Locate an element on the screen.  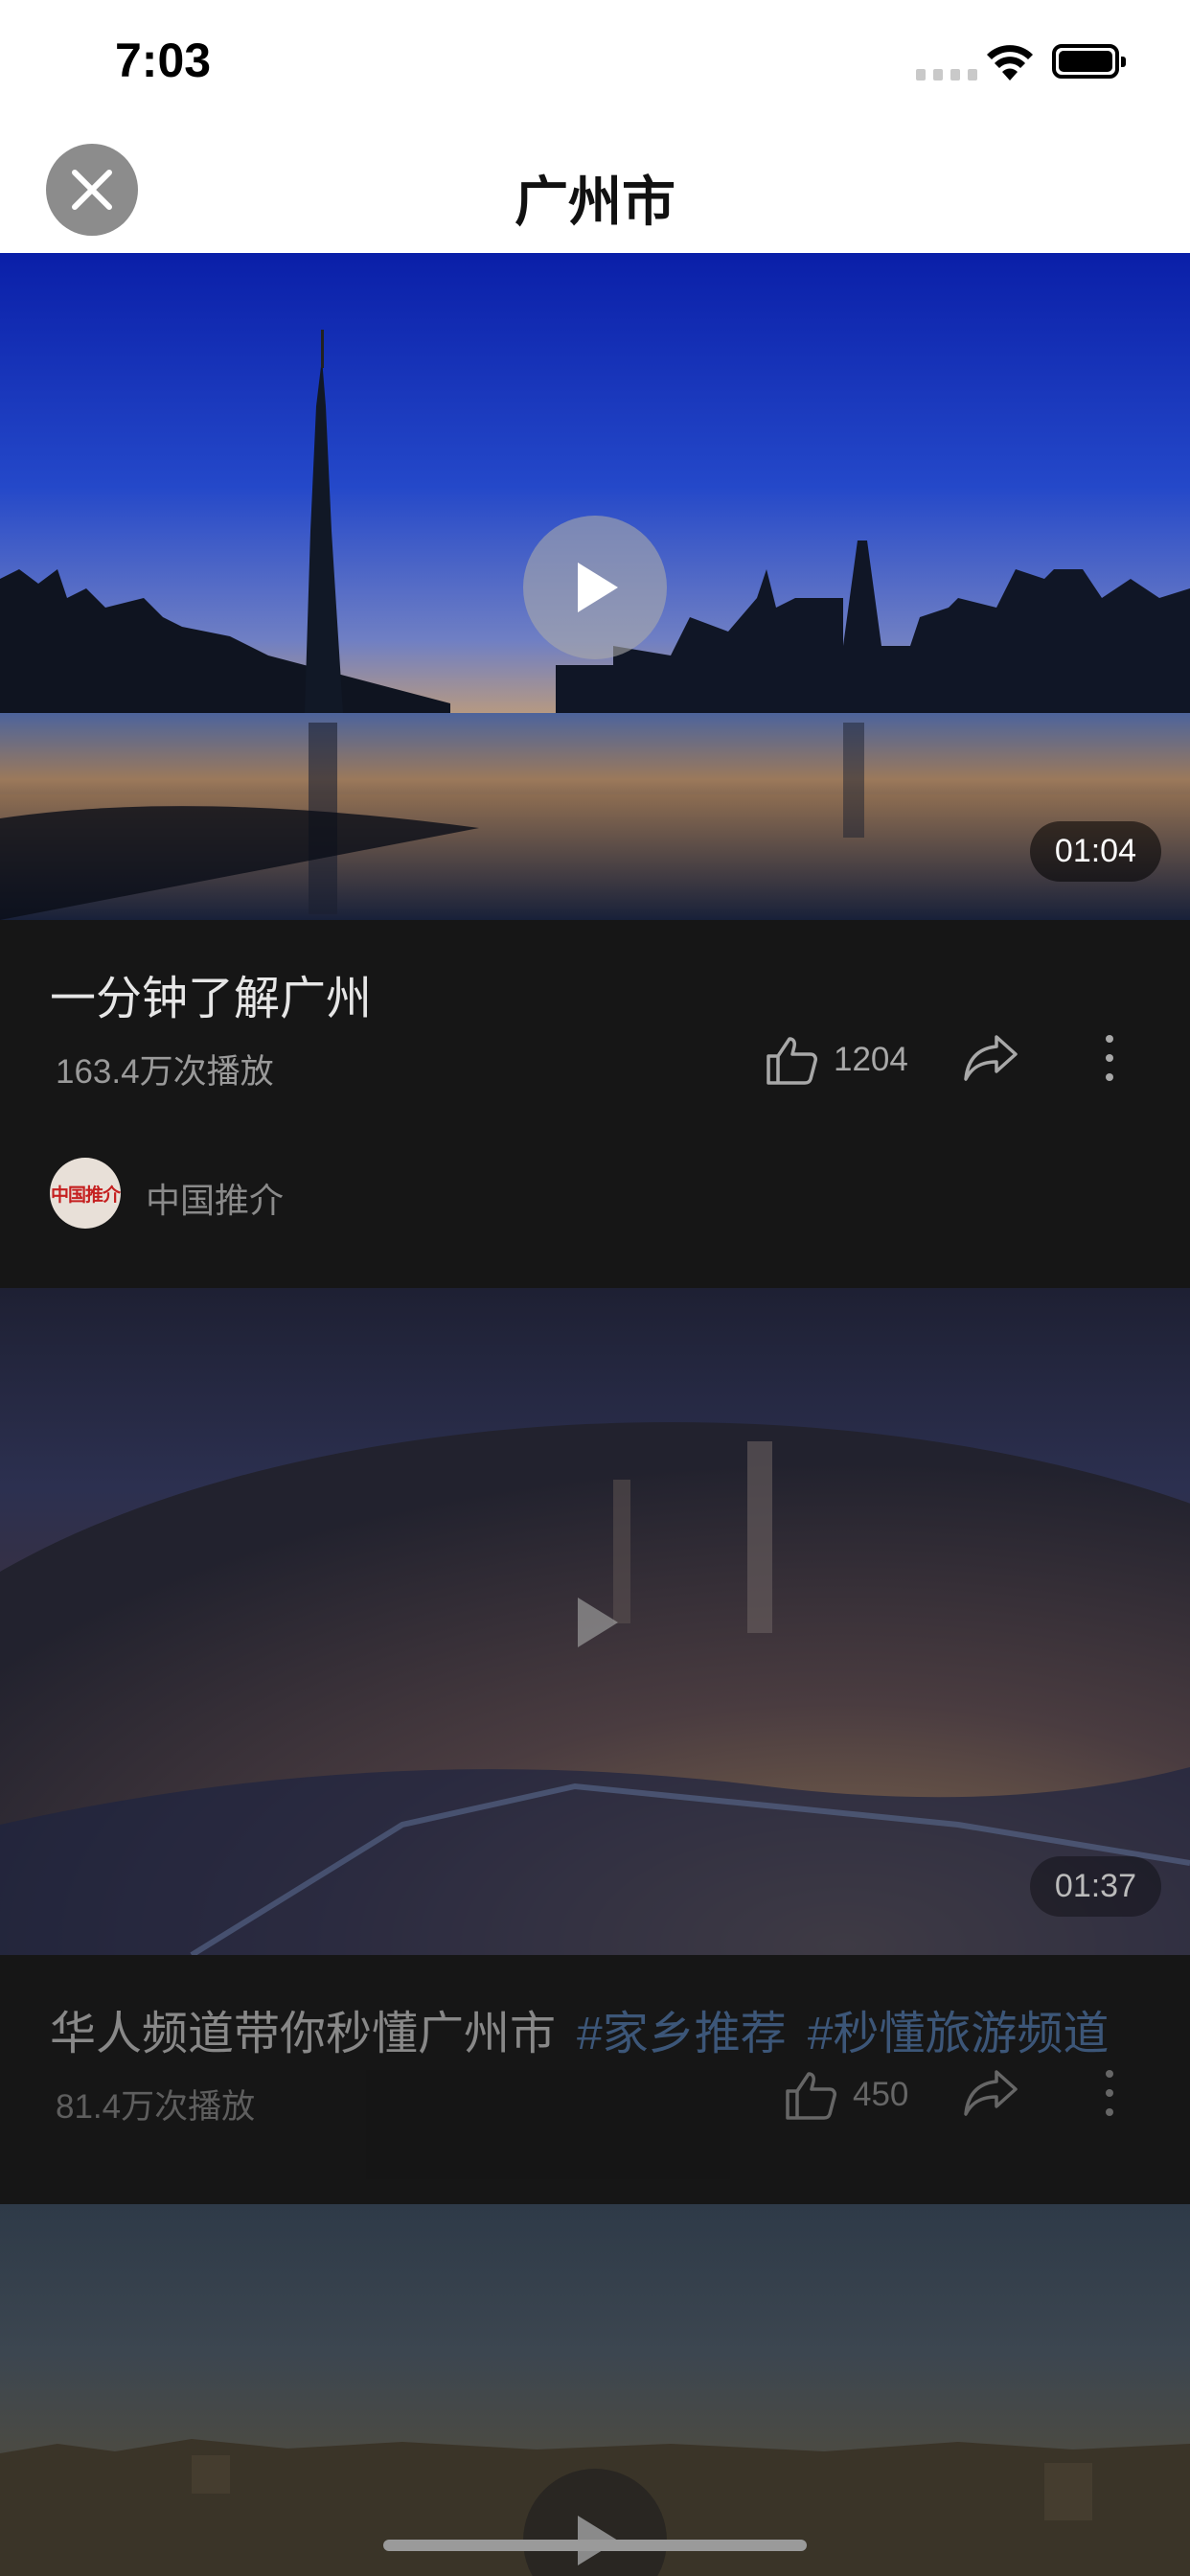
wifi-icon is located at coordinates (1010, 63).